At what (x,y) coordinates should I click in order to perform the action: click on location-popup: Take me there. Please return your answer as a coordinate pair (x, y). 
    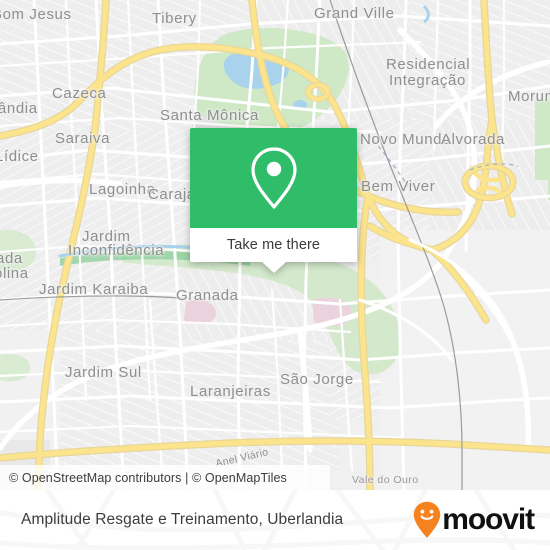
    Looking at the image, I should click on (273, 200).